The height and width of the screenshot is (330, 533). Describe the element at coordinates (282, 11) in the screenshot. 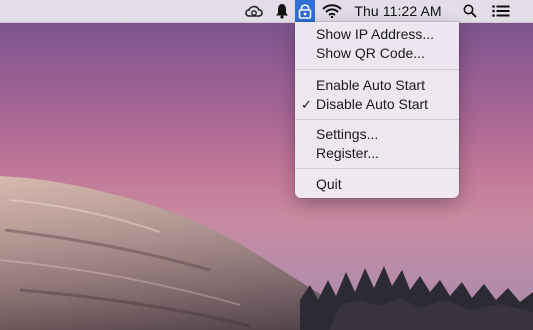

I see `bell-icon` at that location.